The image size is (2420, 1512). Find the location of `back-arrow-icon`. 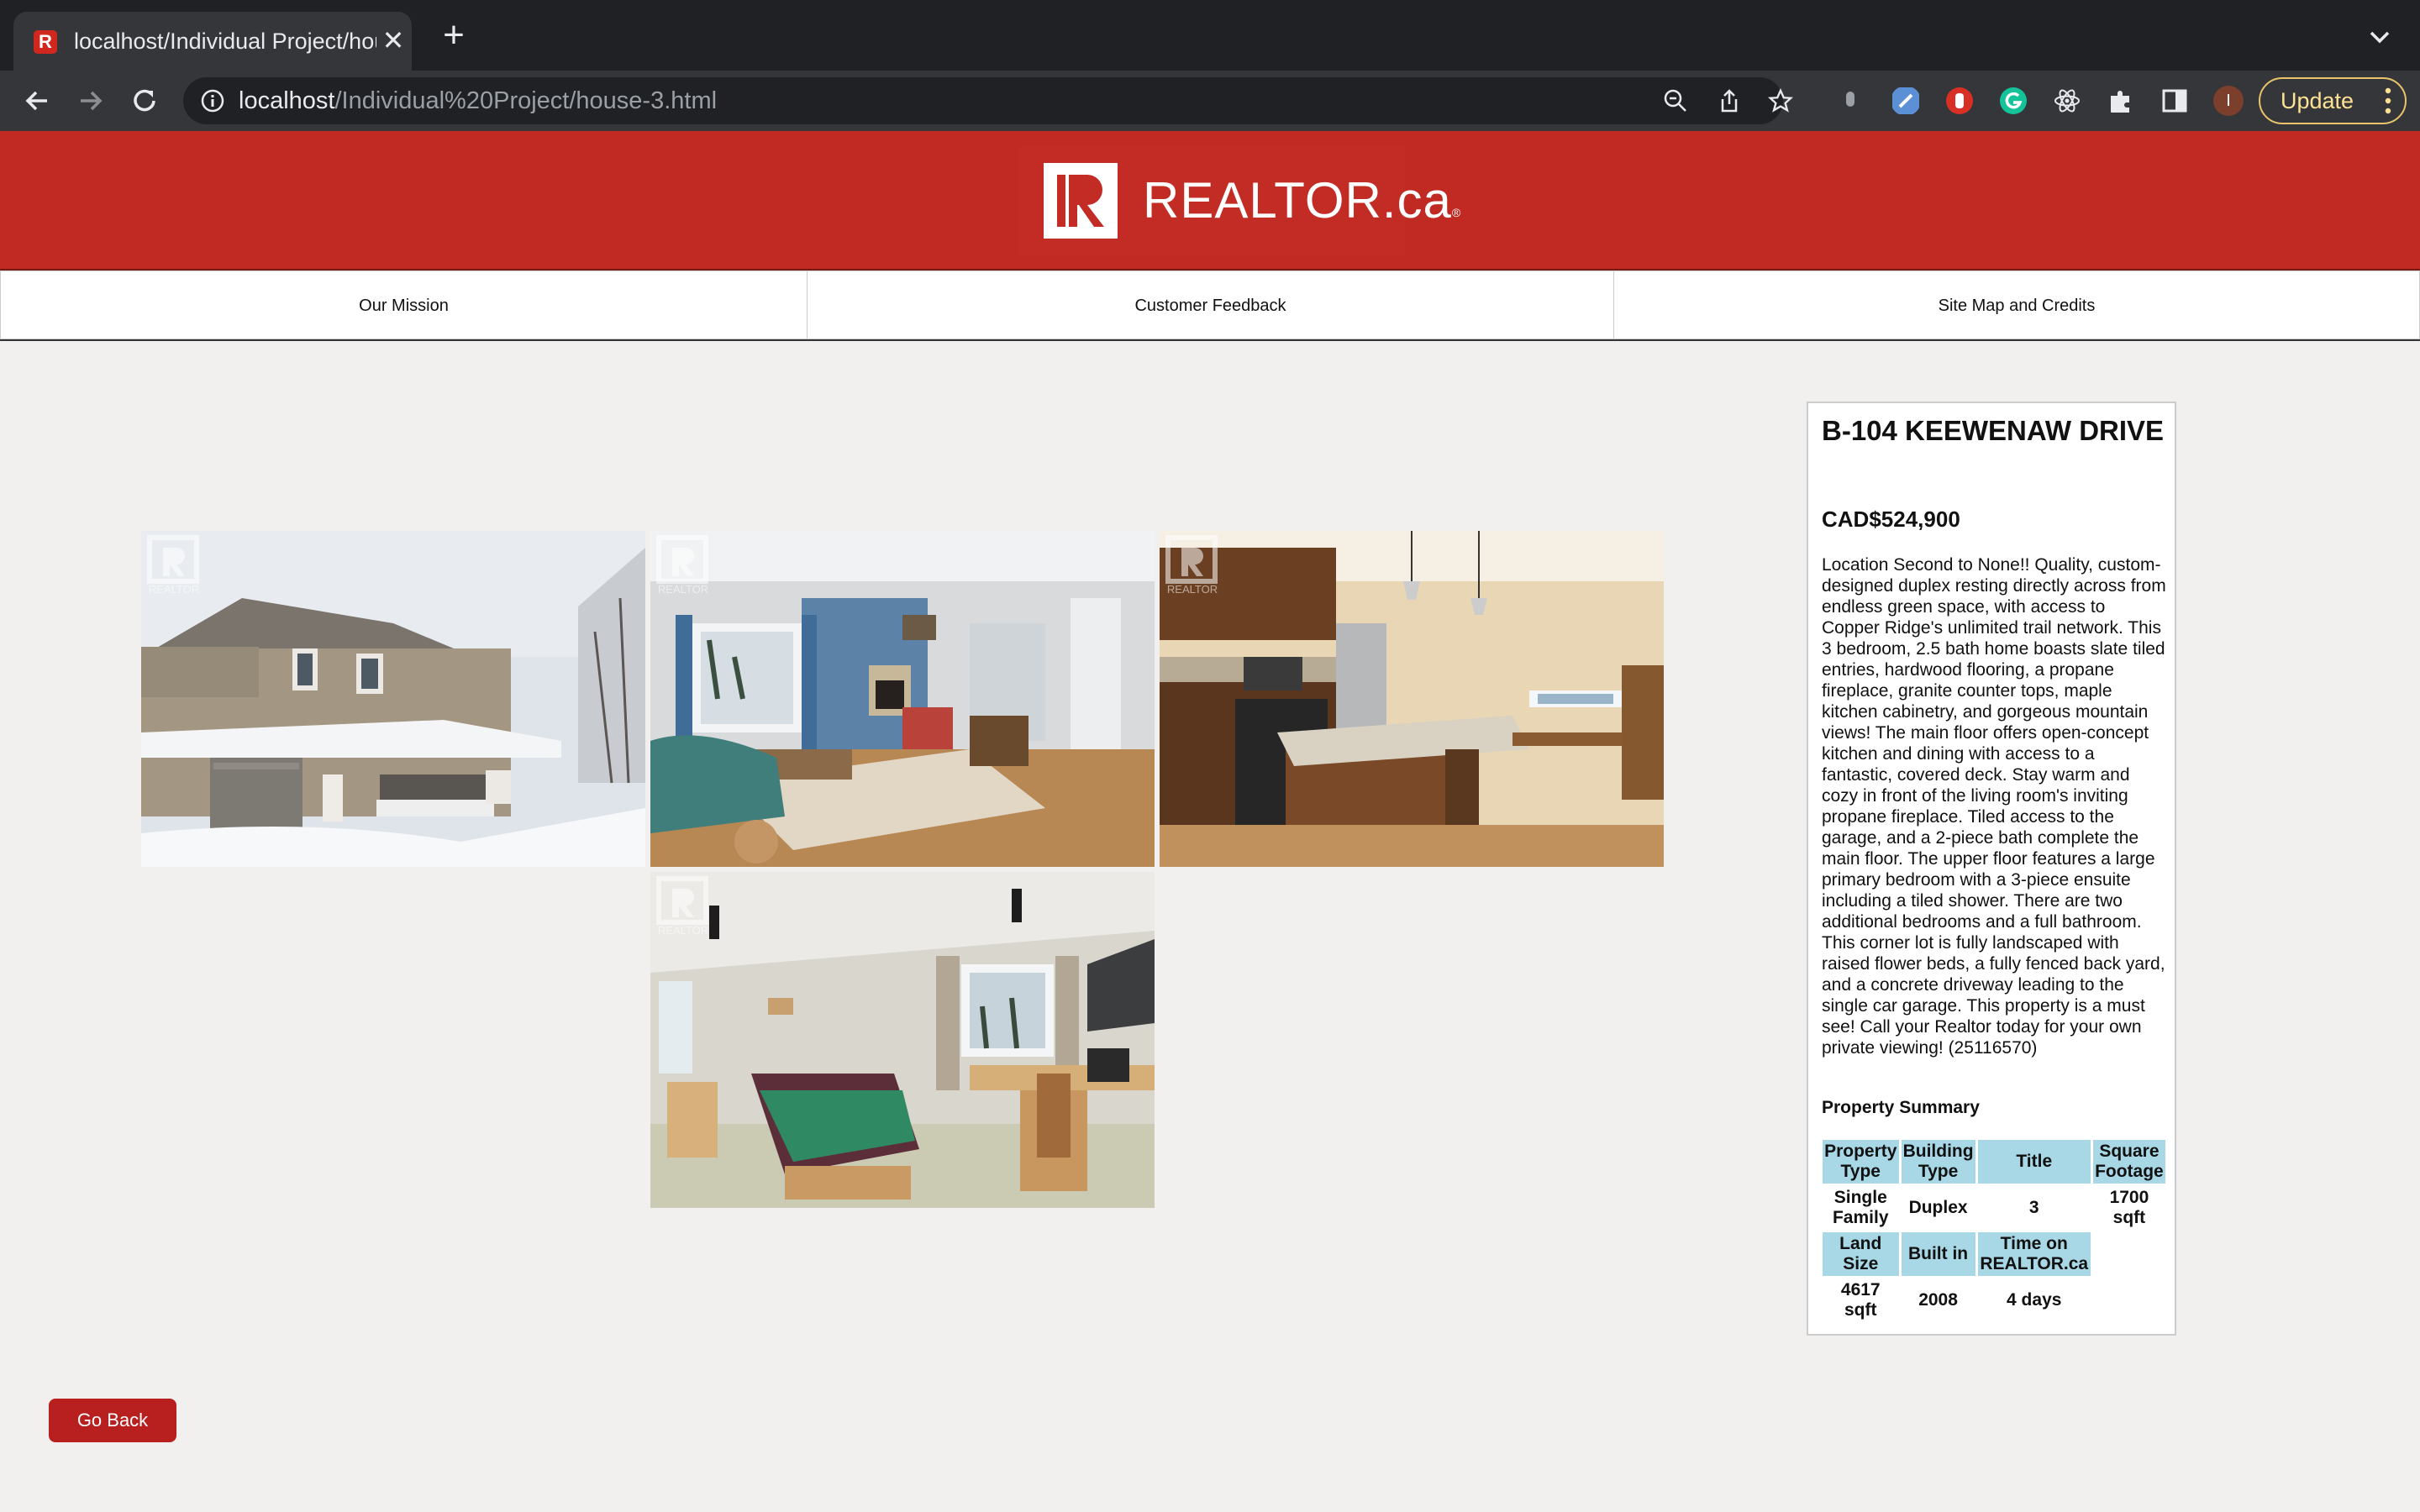

back-arrow-icon is located at coordinates (36, 100).